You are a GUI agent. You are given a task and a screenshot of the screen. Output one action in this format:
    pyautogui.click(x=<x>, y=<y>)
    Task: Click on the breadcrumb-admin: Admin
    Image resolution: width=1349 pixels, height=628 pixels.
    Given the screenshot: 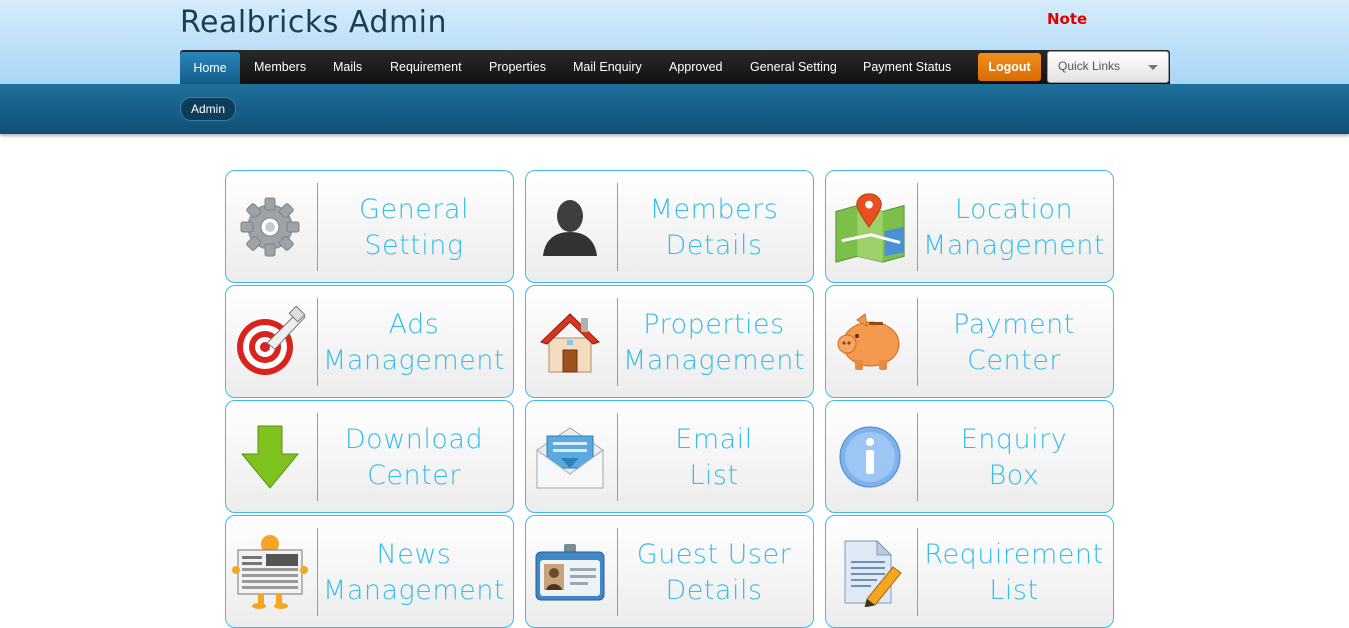 What is the action you would take?
    pyautogui.click(x=208, y=109)
    